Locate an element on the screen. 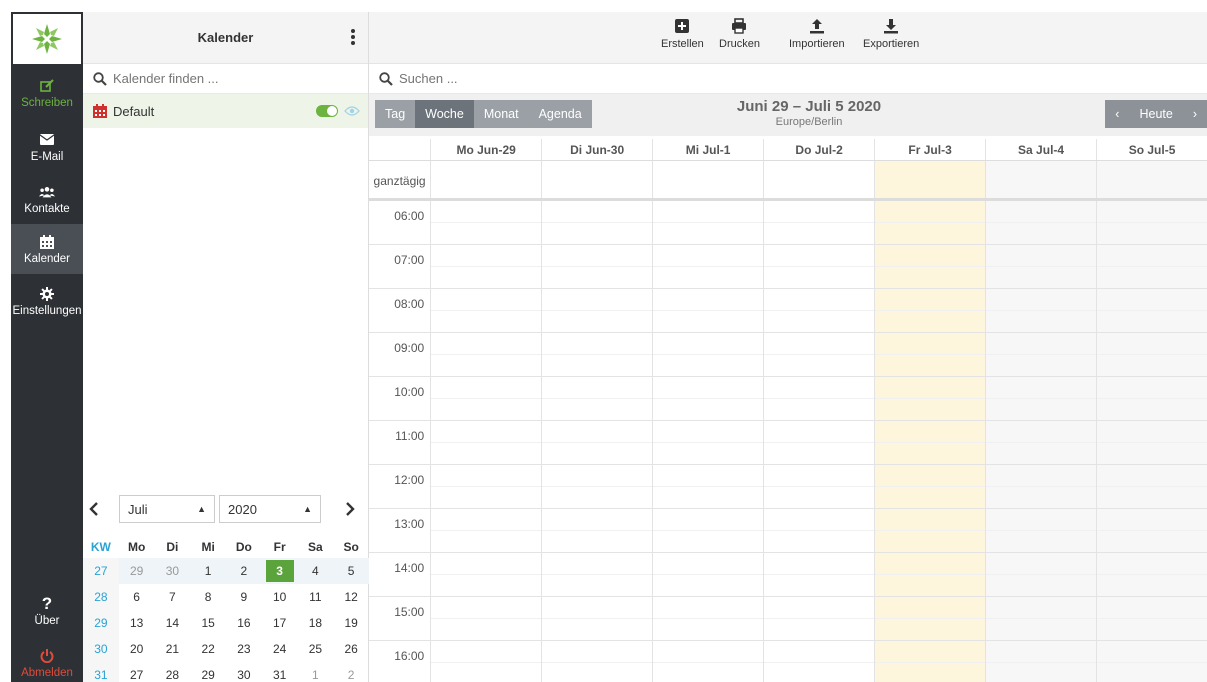 The image size is (1207, 682). week-number: 30 is located at coordinates (101, 649).